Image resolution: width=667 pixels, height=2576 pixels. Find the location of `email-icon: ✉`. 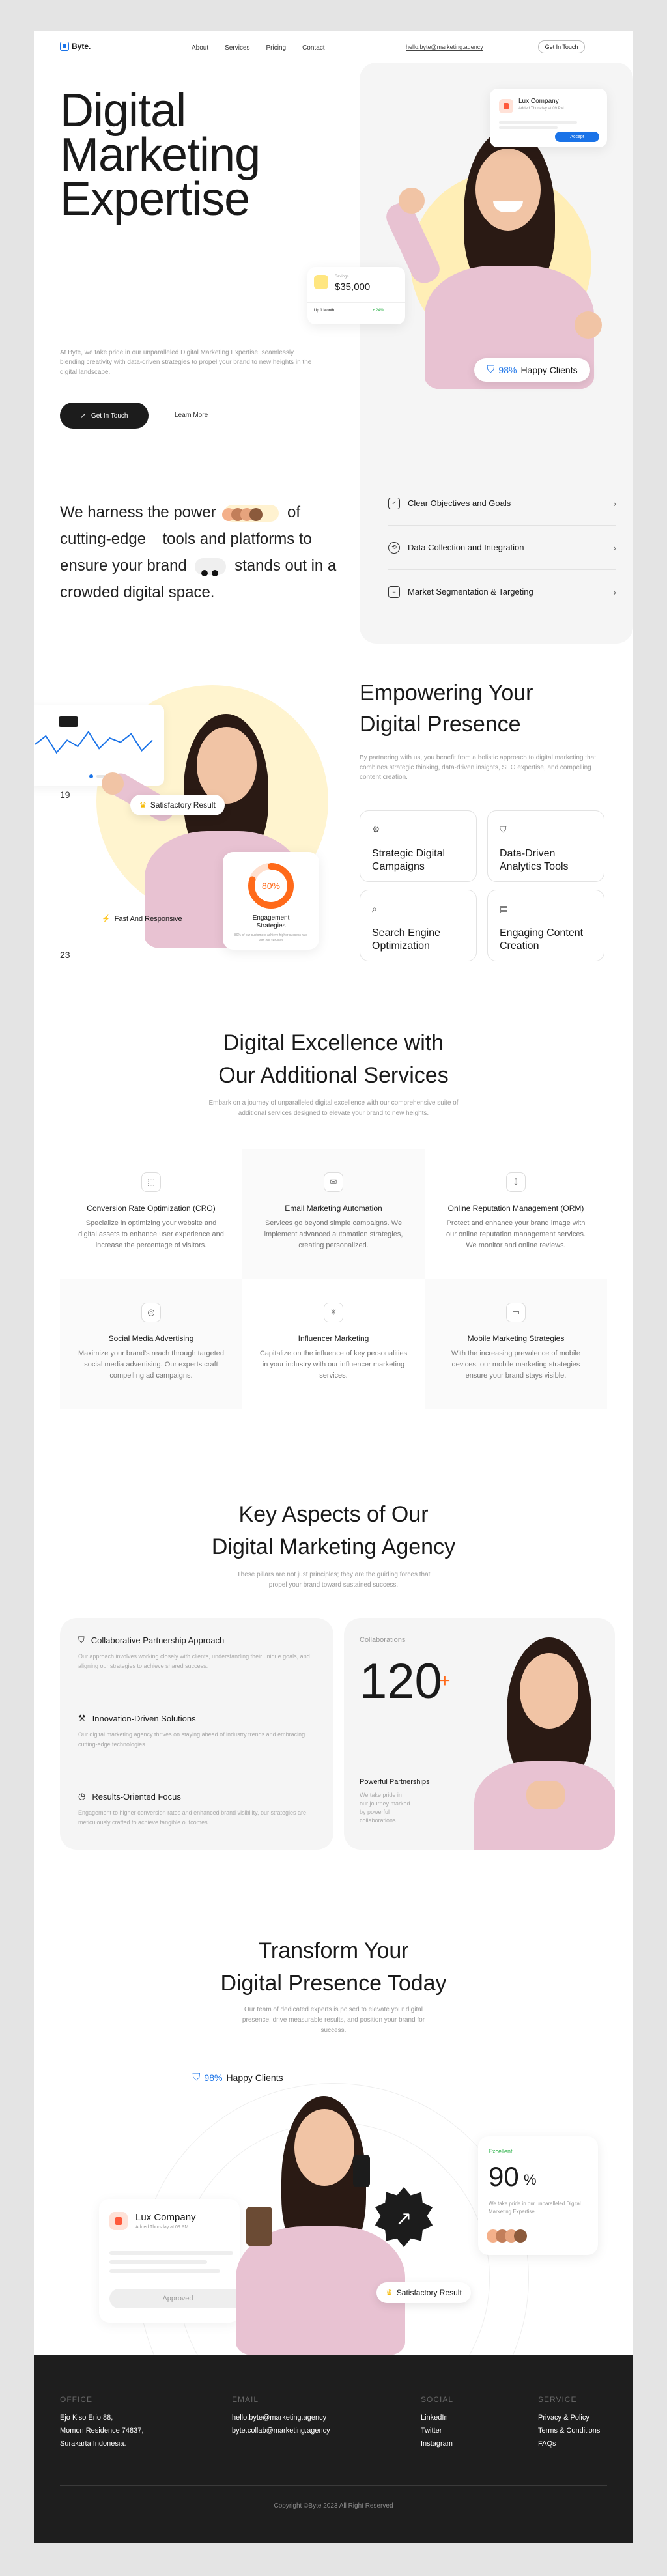

email-icon: ✉ is located at coordinates (333, 1182).